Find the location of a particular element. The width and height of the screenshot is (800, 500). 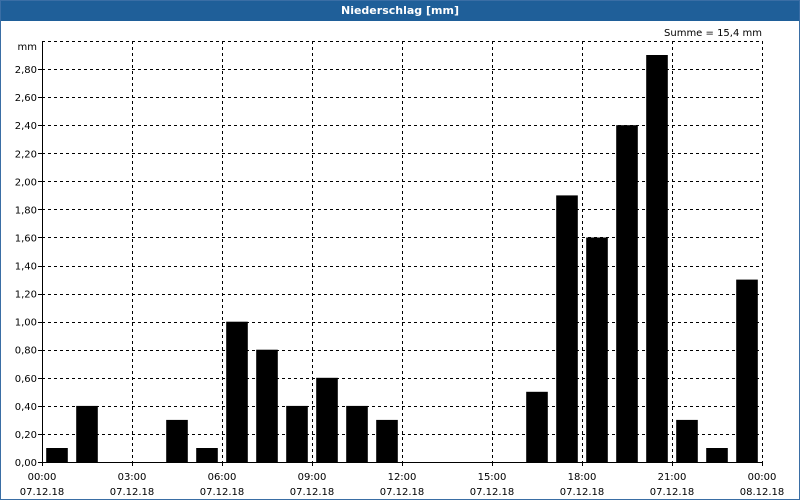

y-tick-label: 2,60 is located at coordinates (26, 98).